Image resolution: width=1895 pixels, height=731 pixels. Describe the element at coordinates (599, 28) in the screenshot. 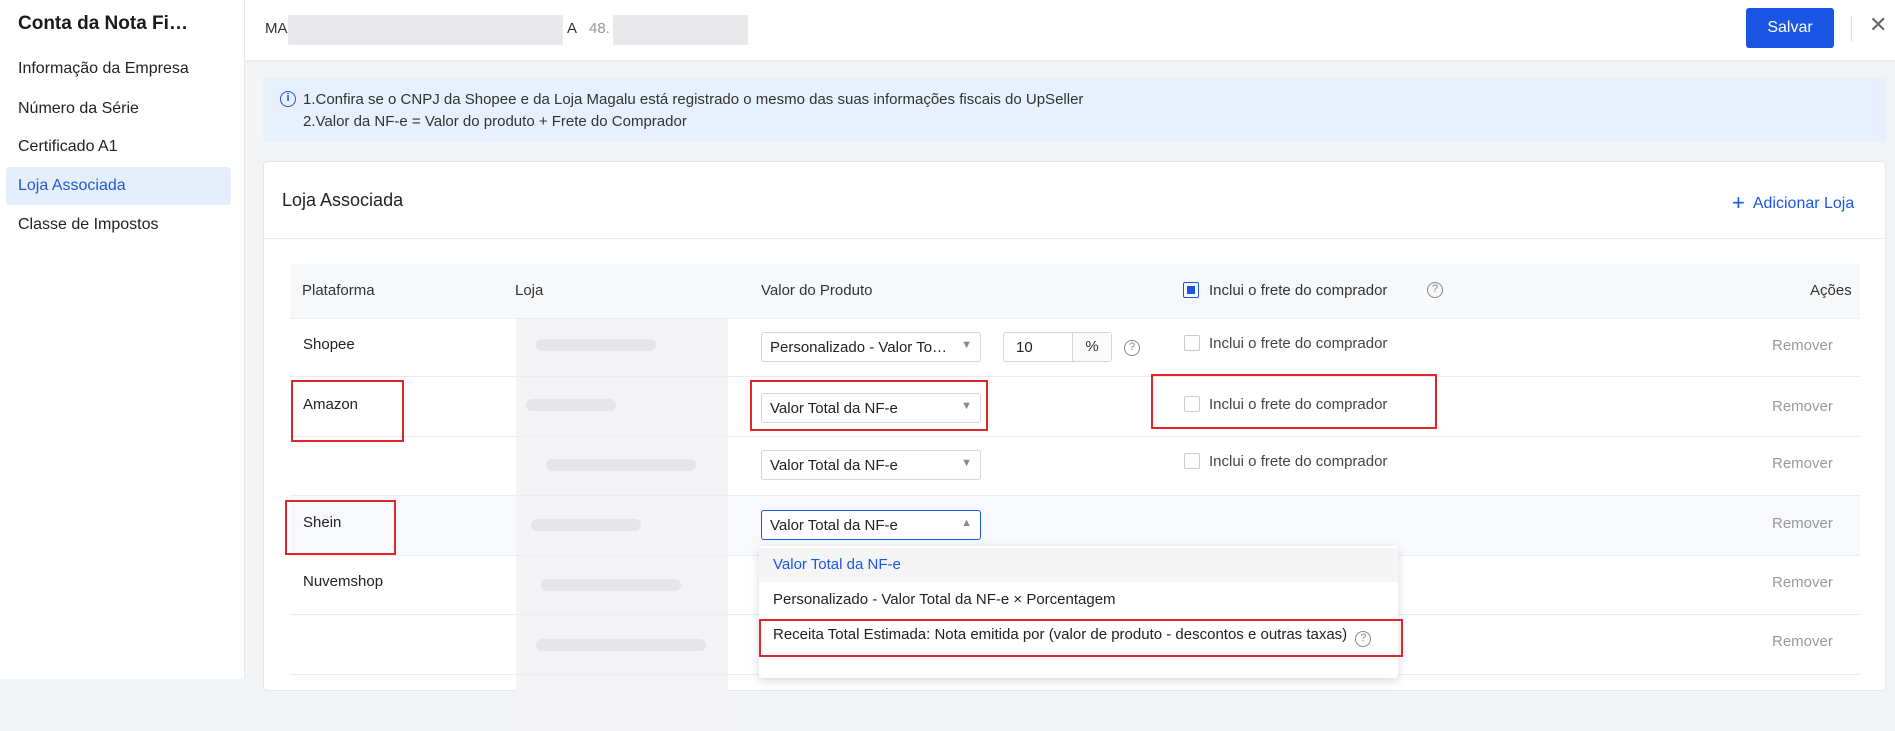

I see `cnpj-prefix: 48.` at that location.